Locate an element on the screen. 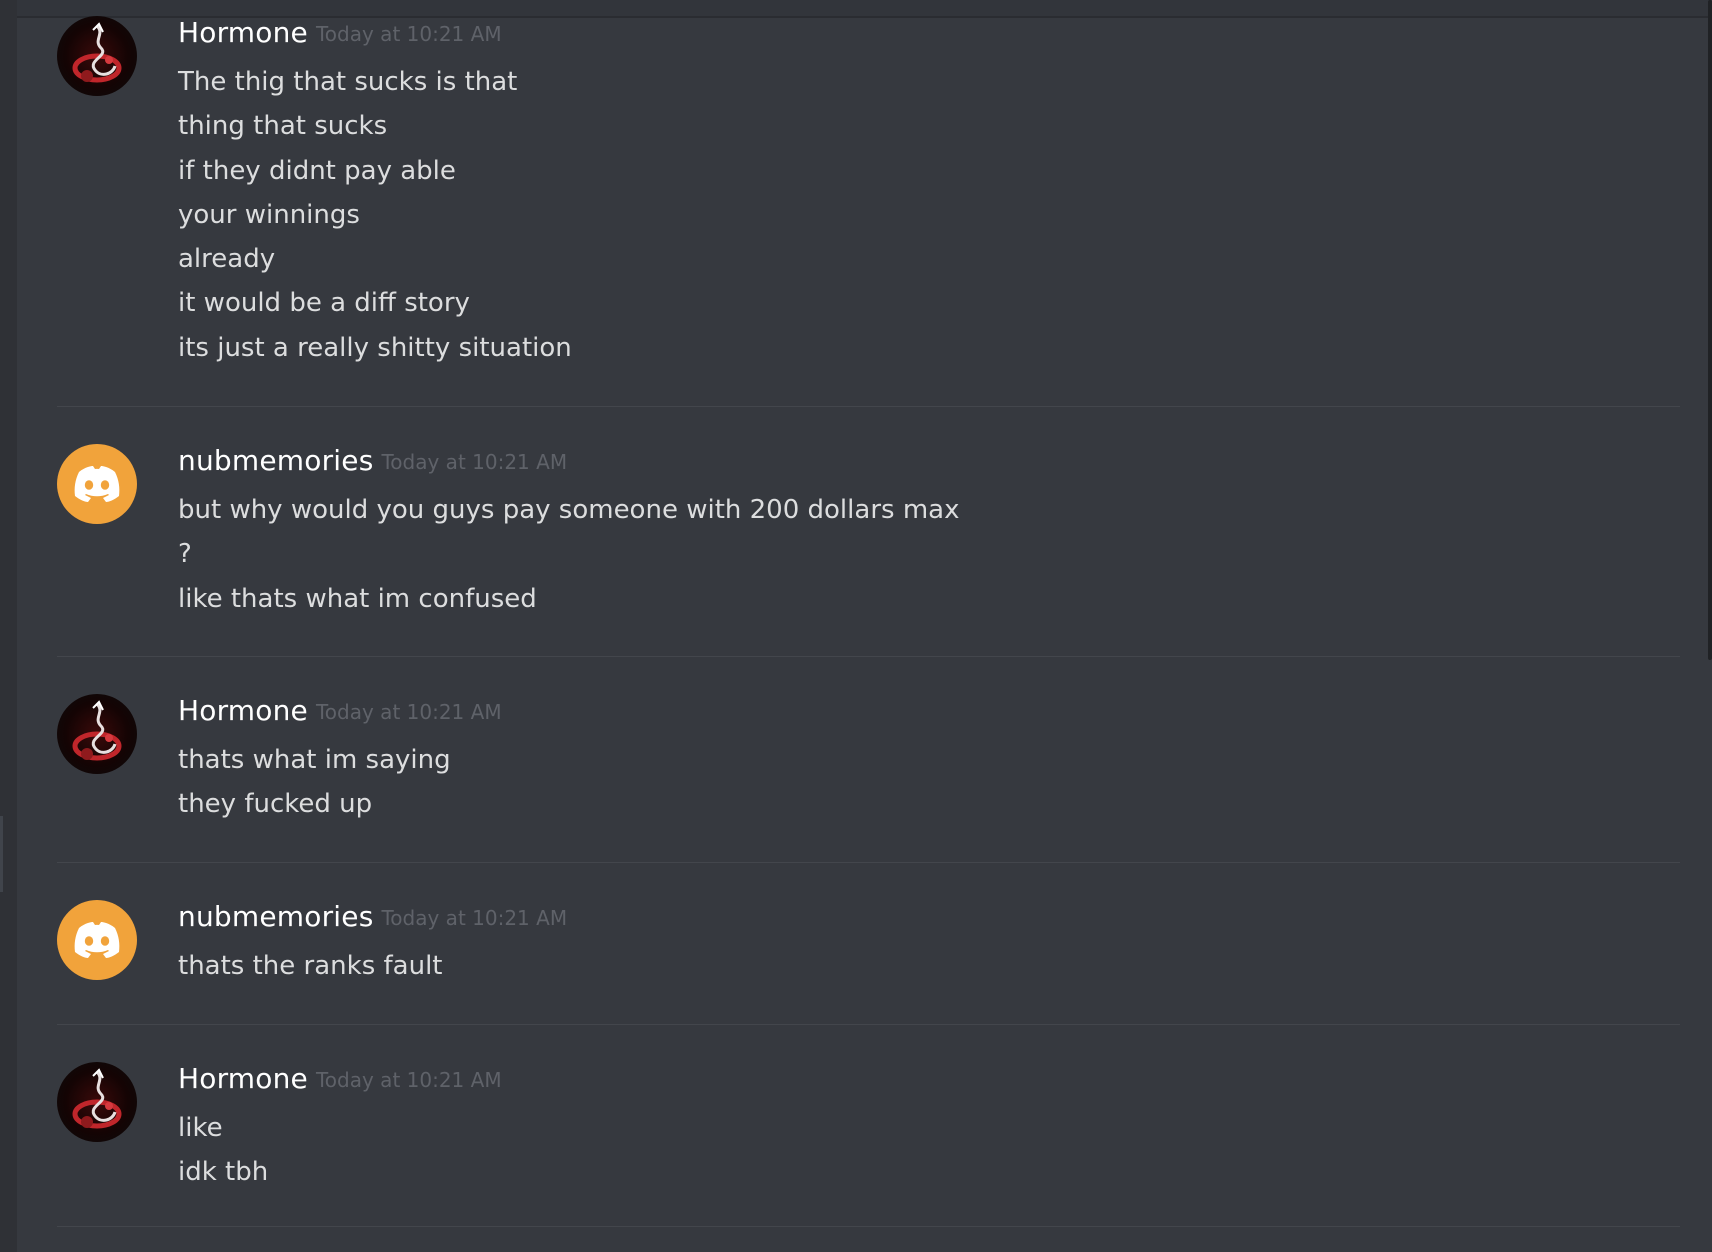 The width and height of the screenshot is (1712, 1252). message-text: already is located at coordinates (227, 259).